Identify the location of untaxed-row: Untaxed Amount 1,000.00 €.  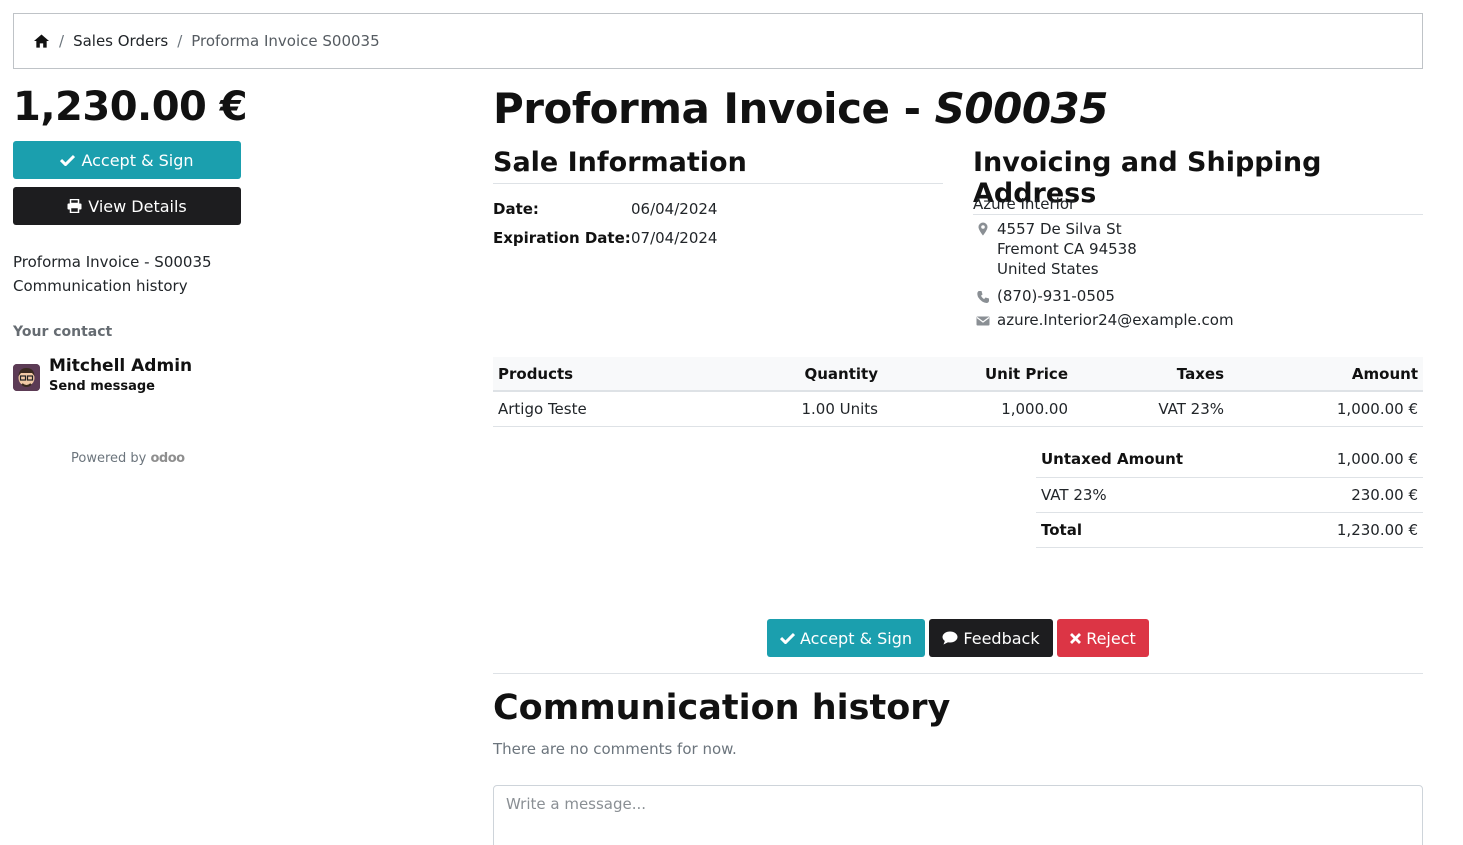
(1229, 460).